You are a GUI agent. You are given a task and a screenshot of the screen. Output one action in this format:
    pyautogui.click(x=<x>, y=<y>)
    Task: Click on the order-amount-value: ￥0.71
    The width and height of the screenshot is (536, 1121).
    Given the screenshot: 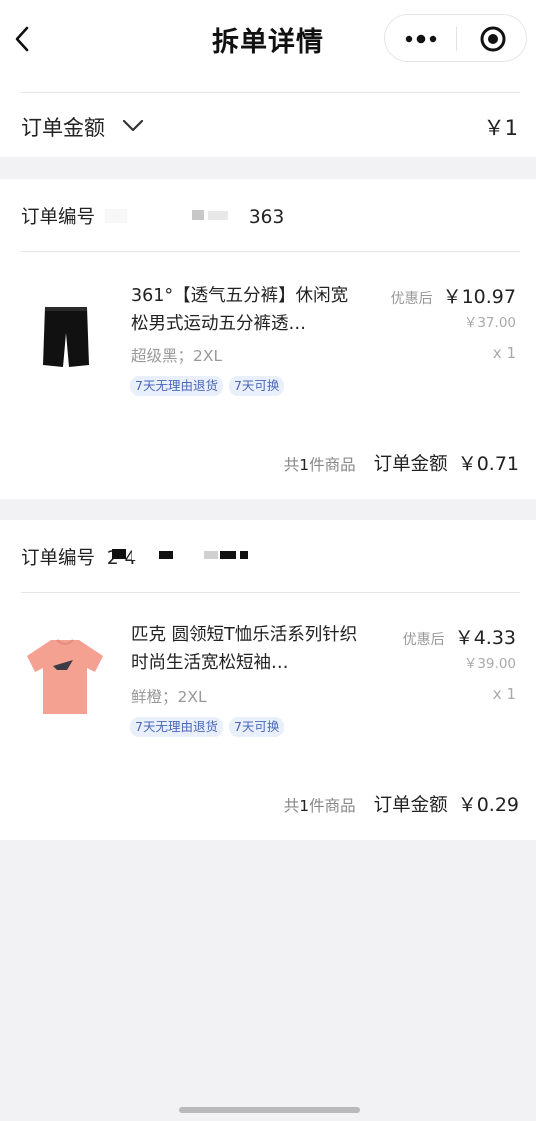 What is the action you would take?
    pyautogui.click(x=488, y=464)
    